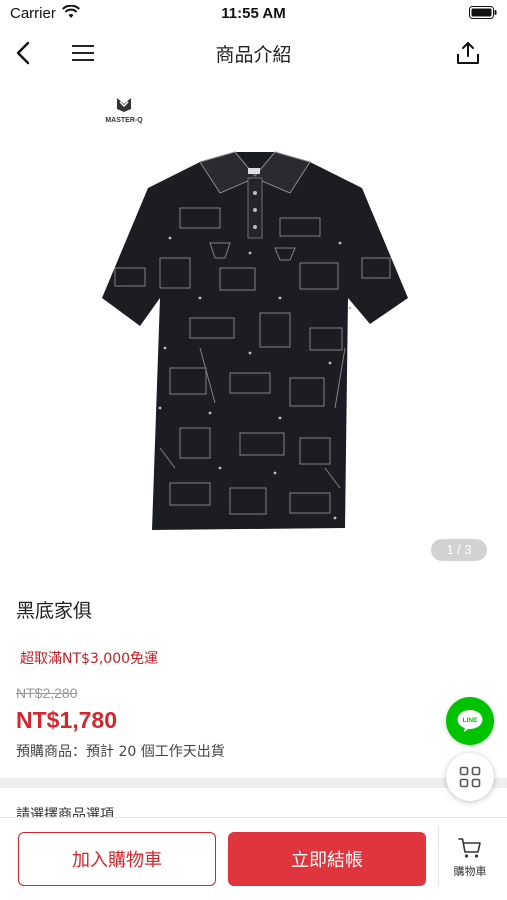  What do you see at coordinates (124, 111) in the screenshot?
I see `brand-logo: MASTER-Q` at bounding box center [124, 111].